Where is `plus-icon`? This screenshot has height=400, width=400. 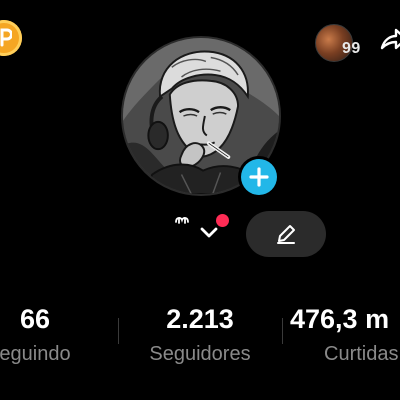
plus-icon is located at coordinates (259, 177).